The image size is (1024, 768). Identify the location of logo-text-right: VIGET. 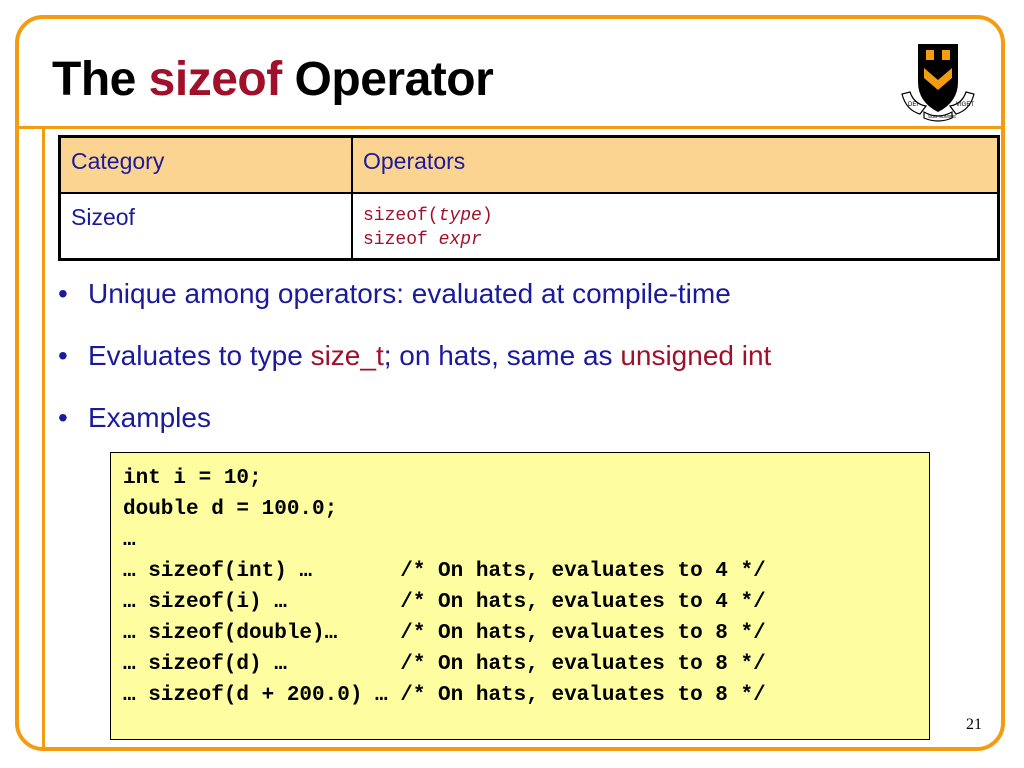
(965, 105).